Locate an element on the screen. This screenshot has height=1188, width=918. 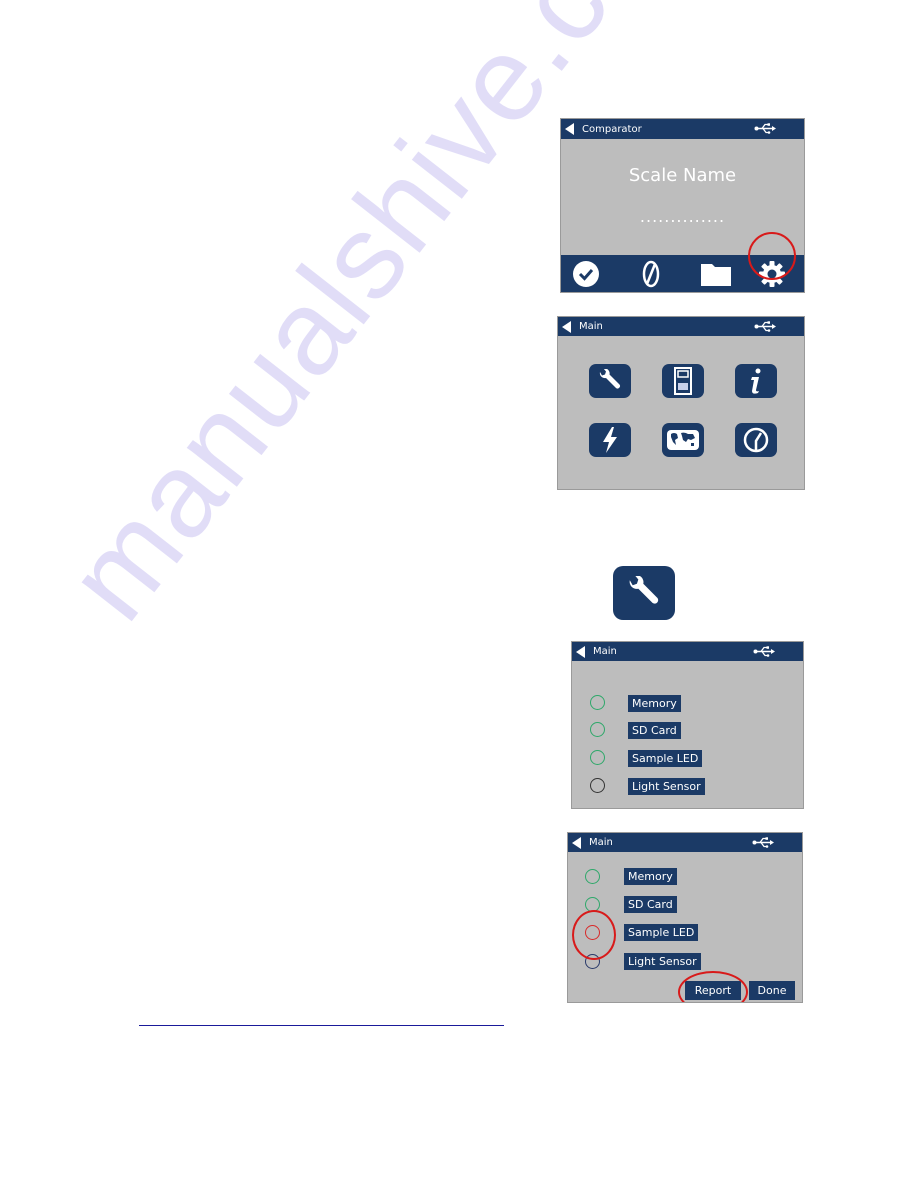
power-tile is located at coordinates (610, 440).